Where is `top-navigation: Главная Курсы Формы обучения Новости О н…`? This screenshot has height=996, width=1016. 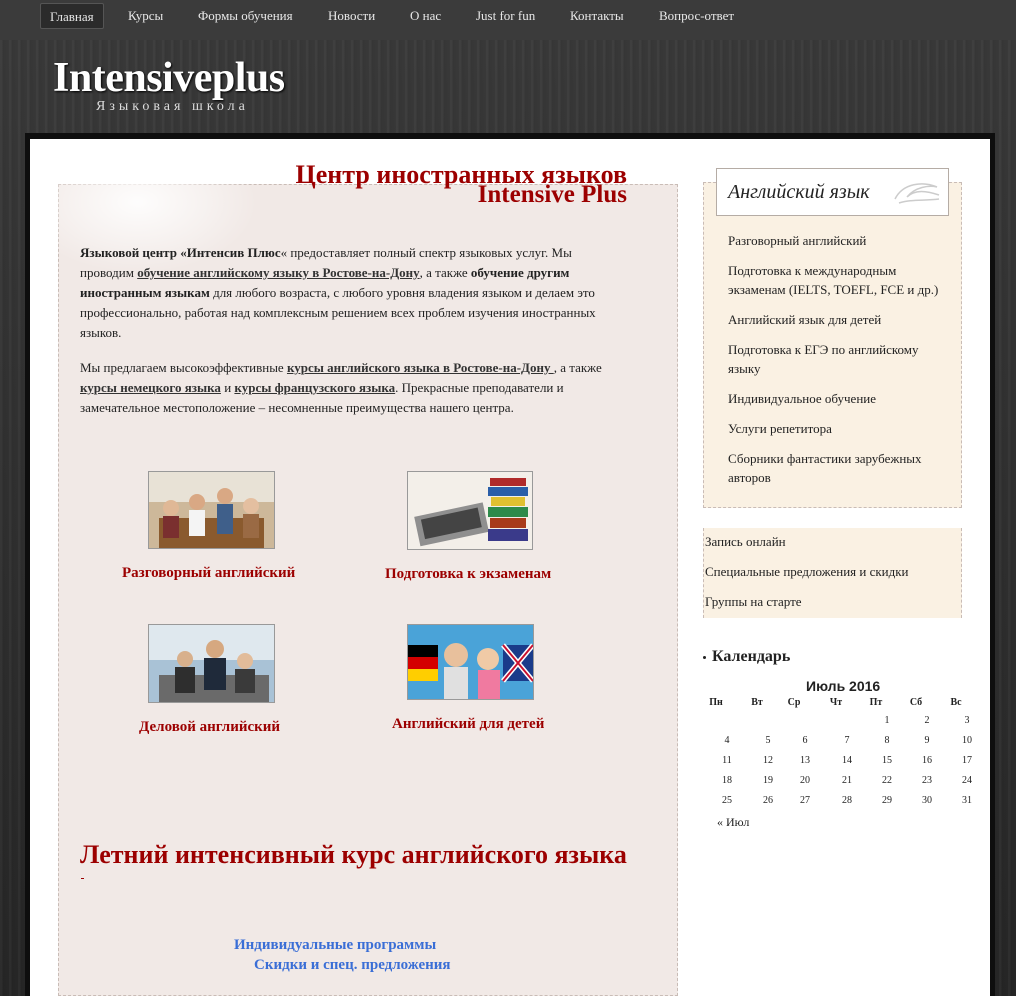
top-navigation: Главная Курсы Формы обучения Новости О н… is located at coordinates (508, 20).